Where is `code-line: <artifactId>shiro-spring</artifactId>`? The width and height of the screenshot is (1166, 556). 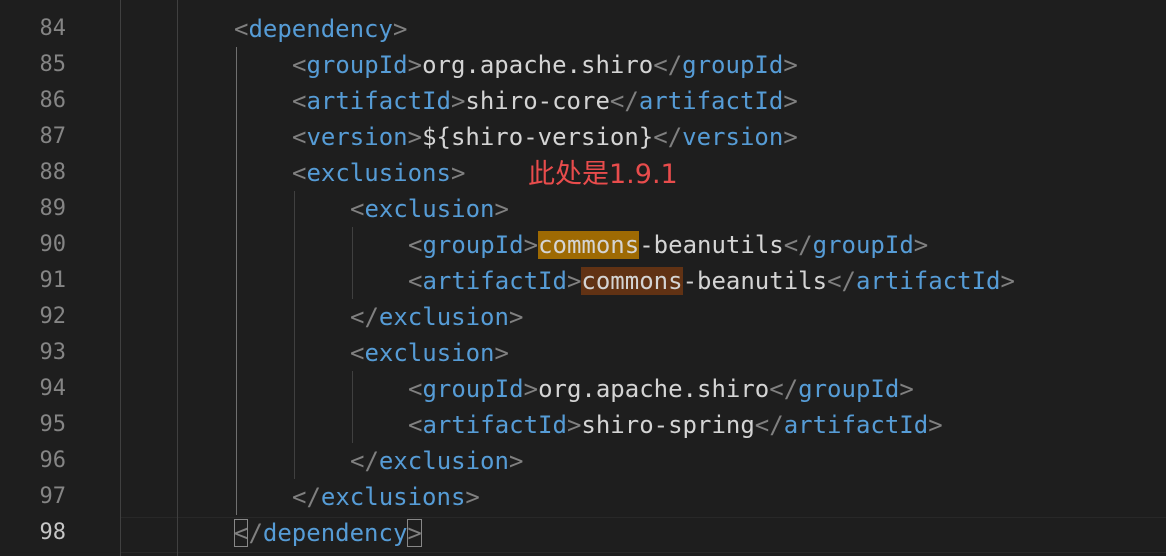
code-line: <artifactId>shiro-spring</artifactId> is located at coordinates (675, 425).